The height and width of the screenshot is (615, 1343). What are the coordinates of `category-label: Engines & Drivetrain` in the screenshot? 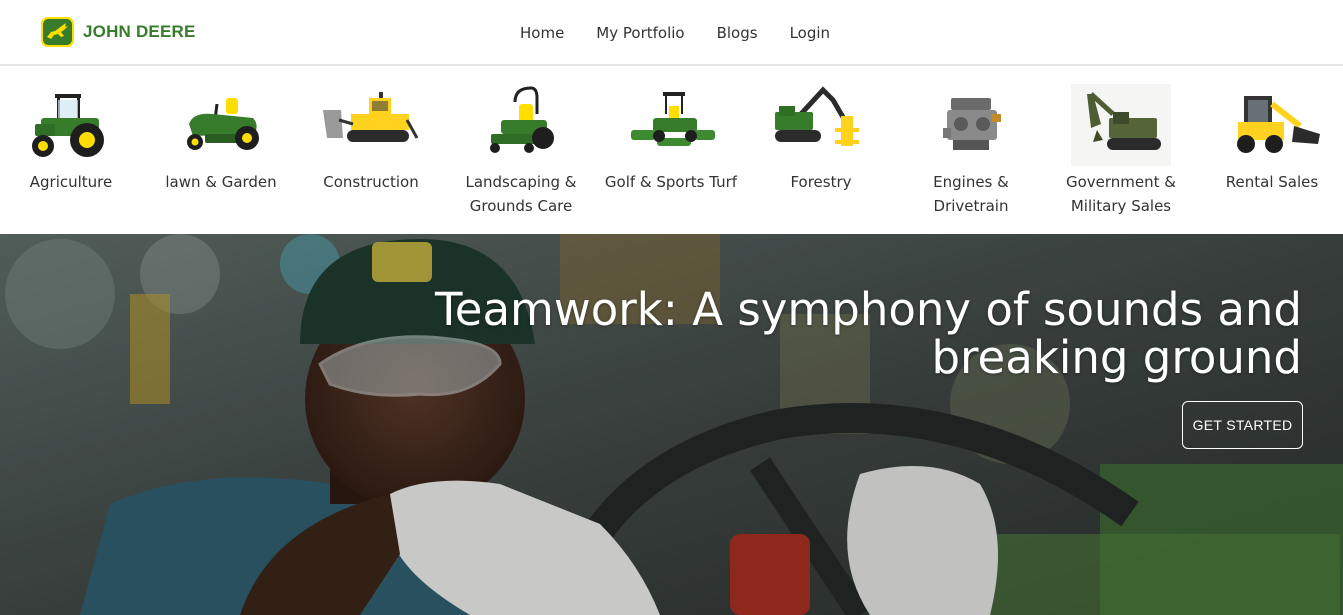 It's located at (971, 194).